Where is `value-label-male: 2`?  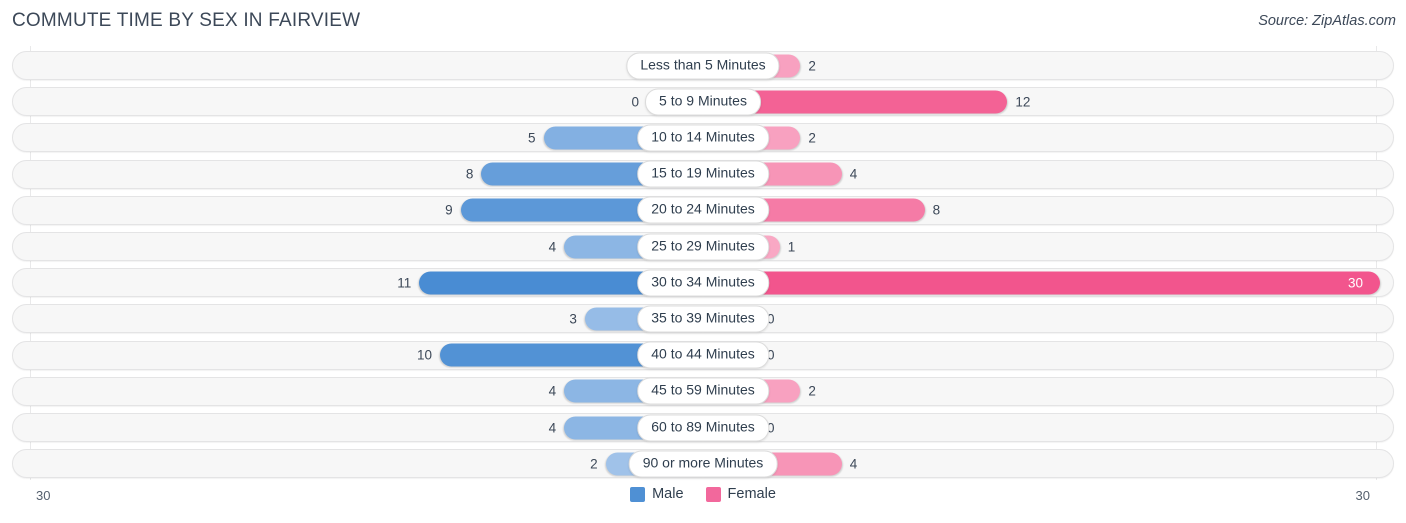 value-label-male: 2 is located at coordinates (594, 463).